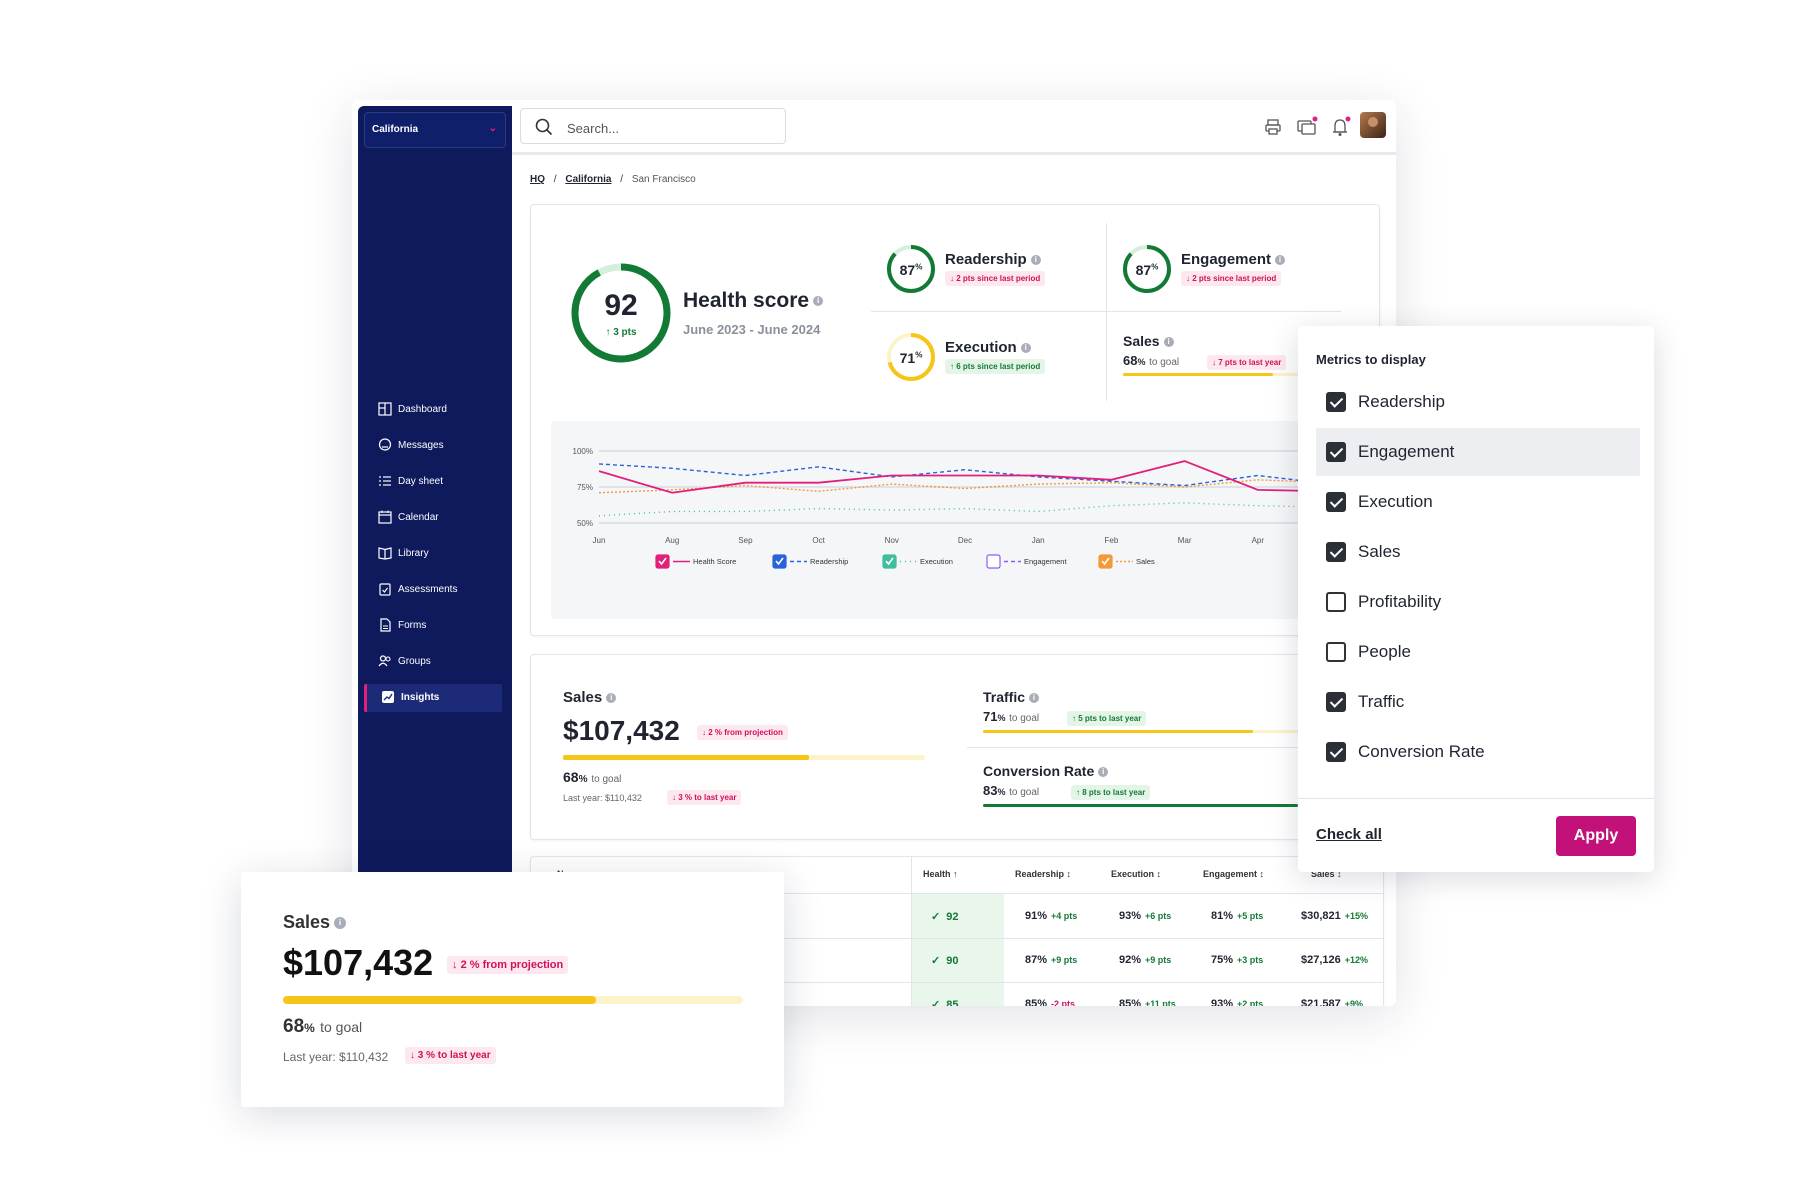 The height and width of the screenshot is (1200, 1800). Describe the element at coordinates (1341, 127) in the screenshot. I see `bell-icon` at that location.